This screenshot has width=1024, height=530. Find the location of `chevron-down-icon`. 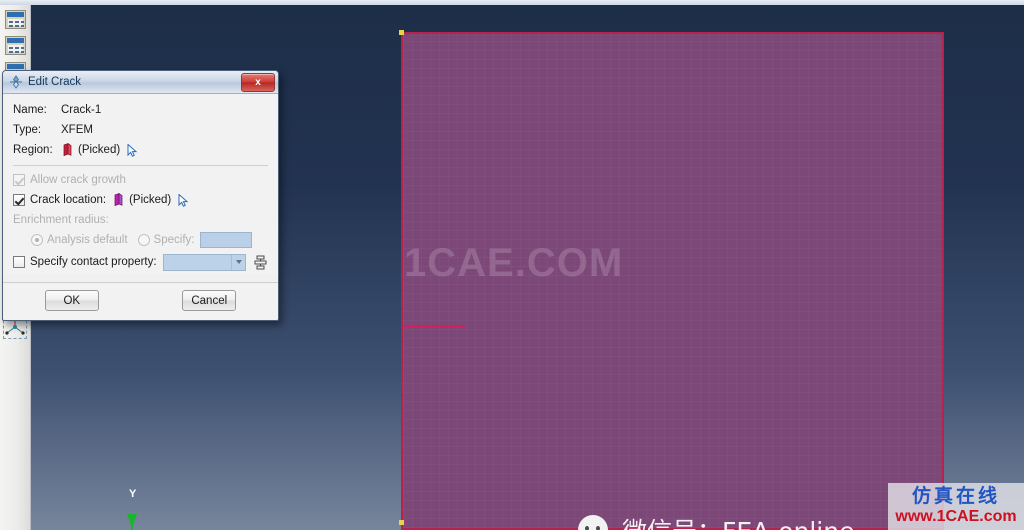

chevron-down-icon is located at coordinates (238, 262).